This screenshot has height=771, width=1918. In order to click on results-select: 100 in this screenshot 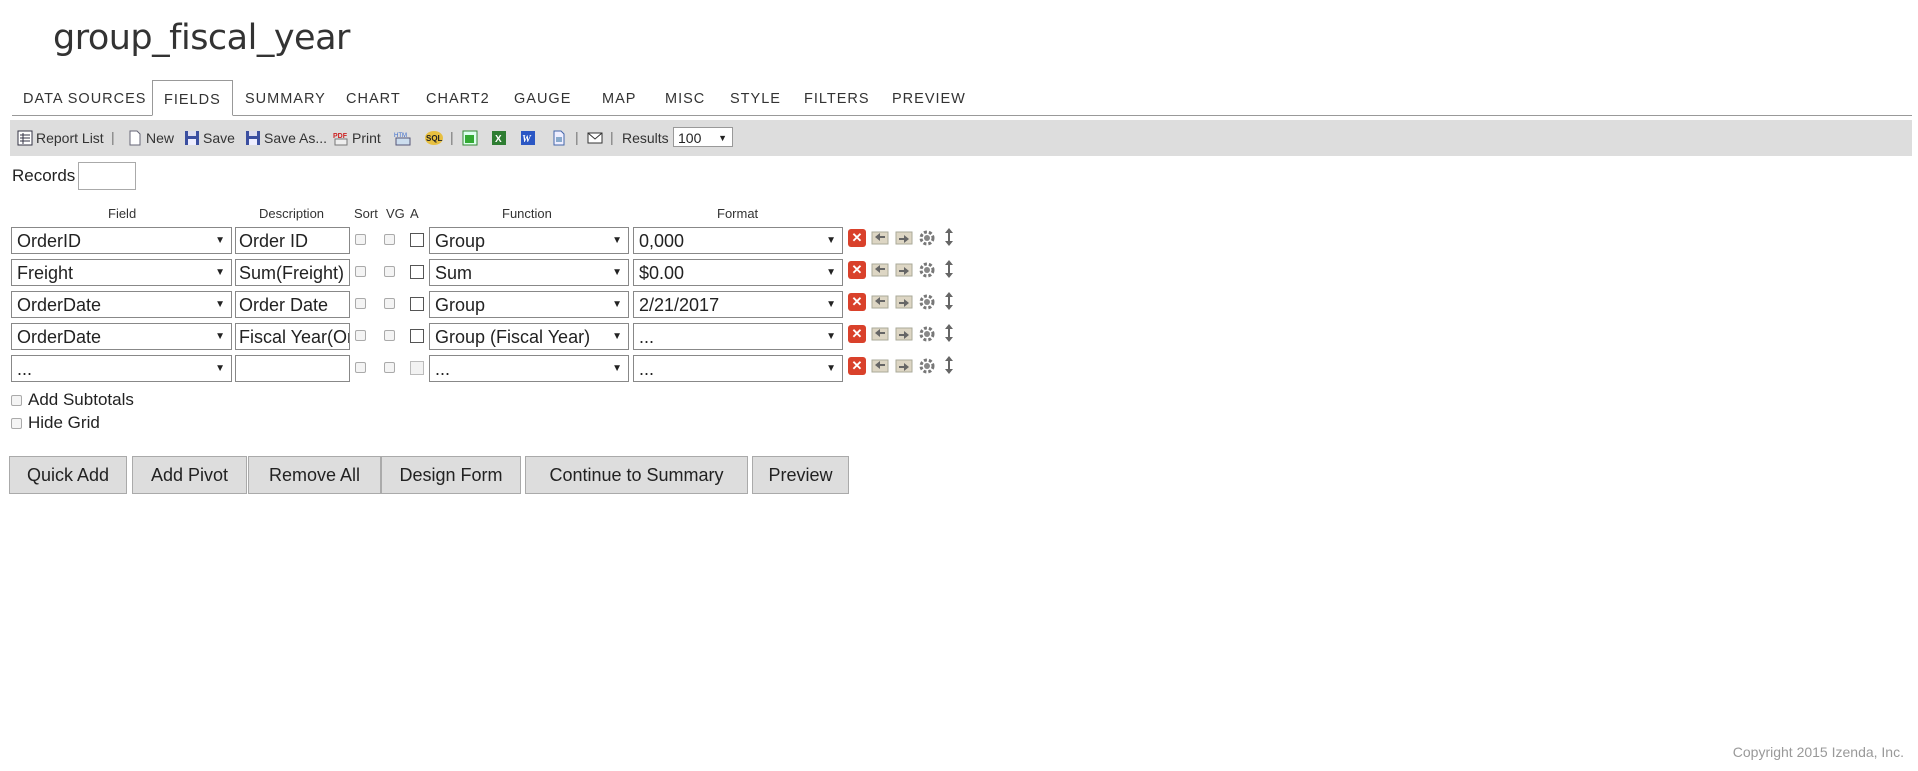, I will do `click(703, 137)`.